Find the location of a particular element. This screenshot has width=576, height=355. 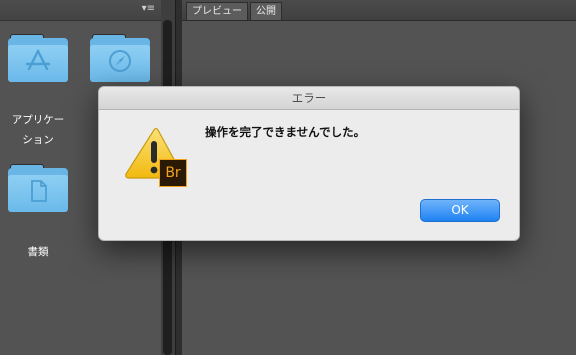

panel-menu-icon: ▾≡ is located at coordinates (148, 8).